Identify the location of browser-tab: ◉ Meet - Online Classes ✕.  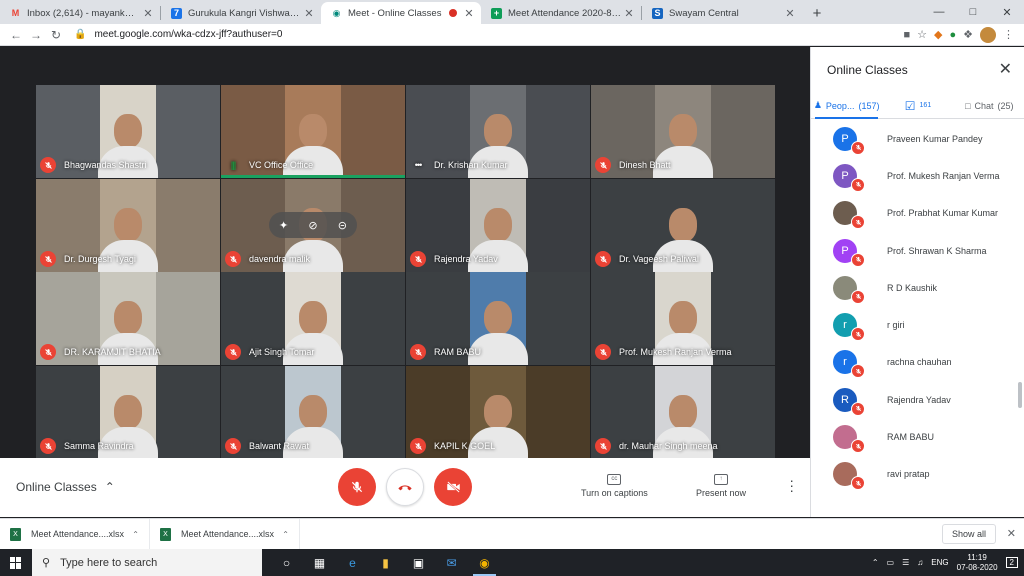
(401, 13).